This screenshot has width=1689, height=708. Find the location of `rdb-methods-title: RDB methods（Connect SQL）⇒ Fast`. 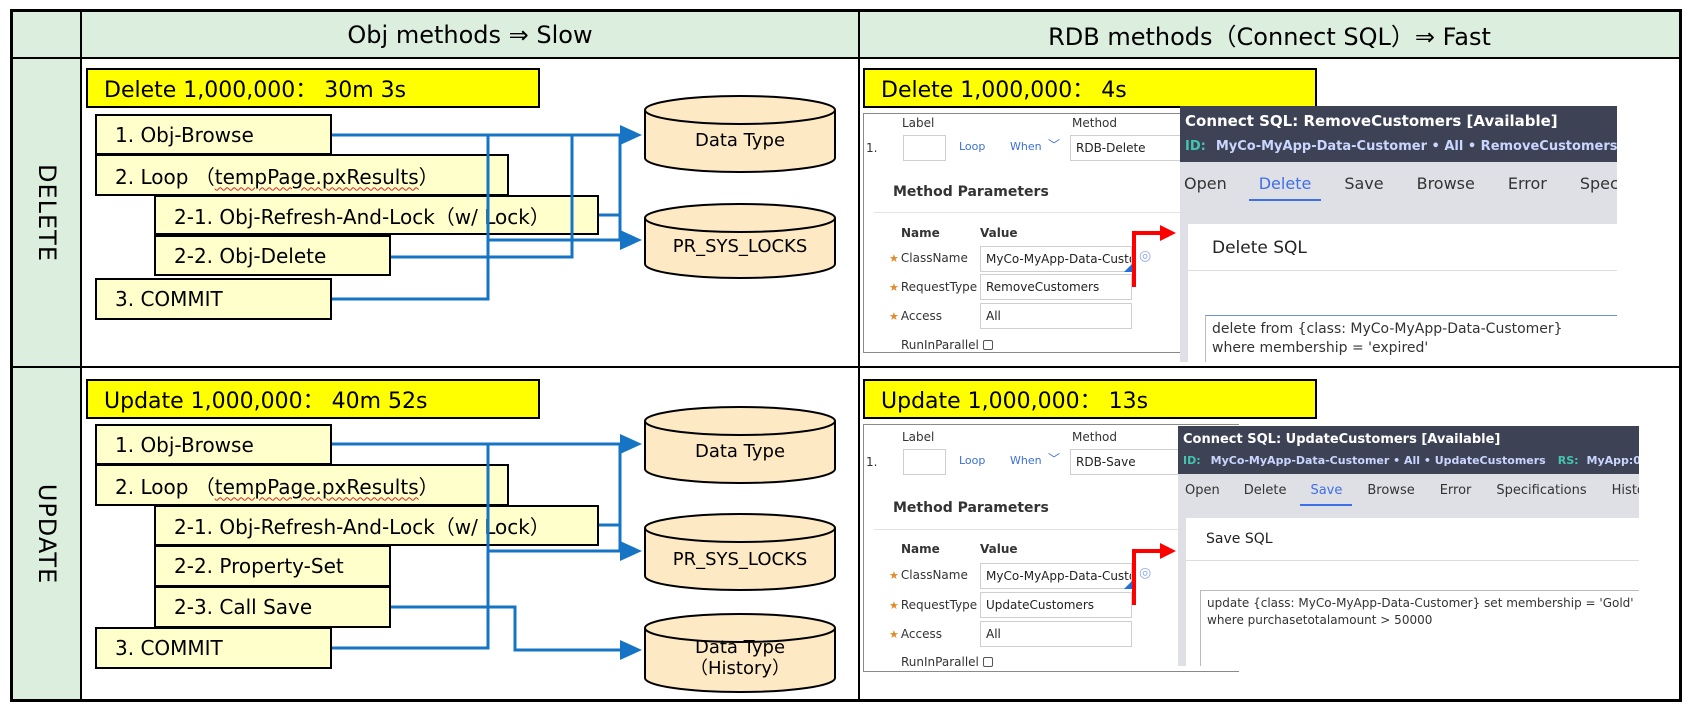

rdb-methods-title: RDB methods（Connect SQL）⇒ Fast is located at coordinates (1269, 37).